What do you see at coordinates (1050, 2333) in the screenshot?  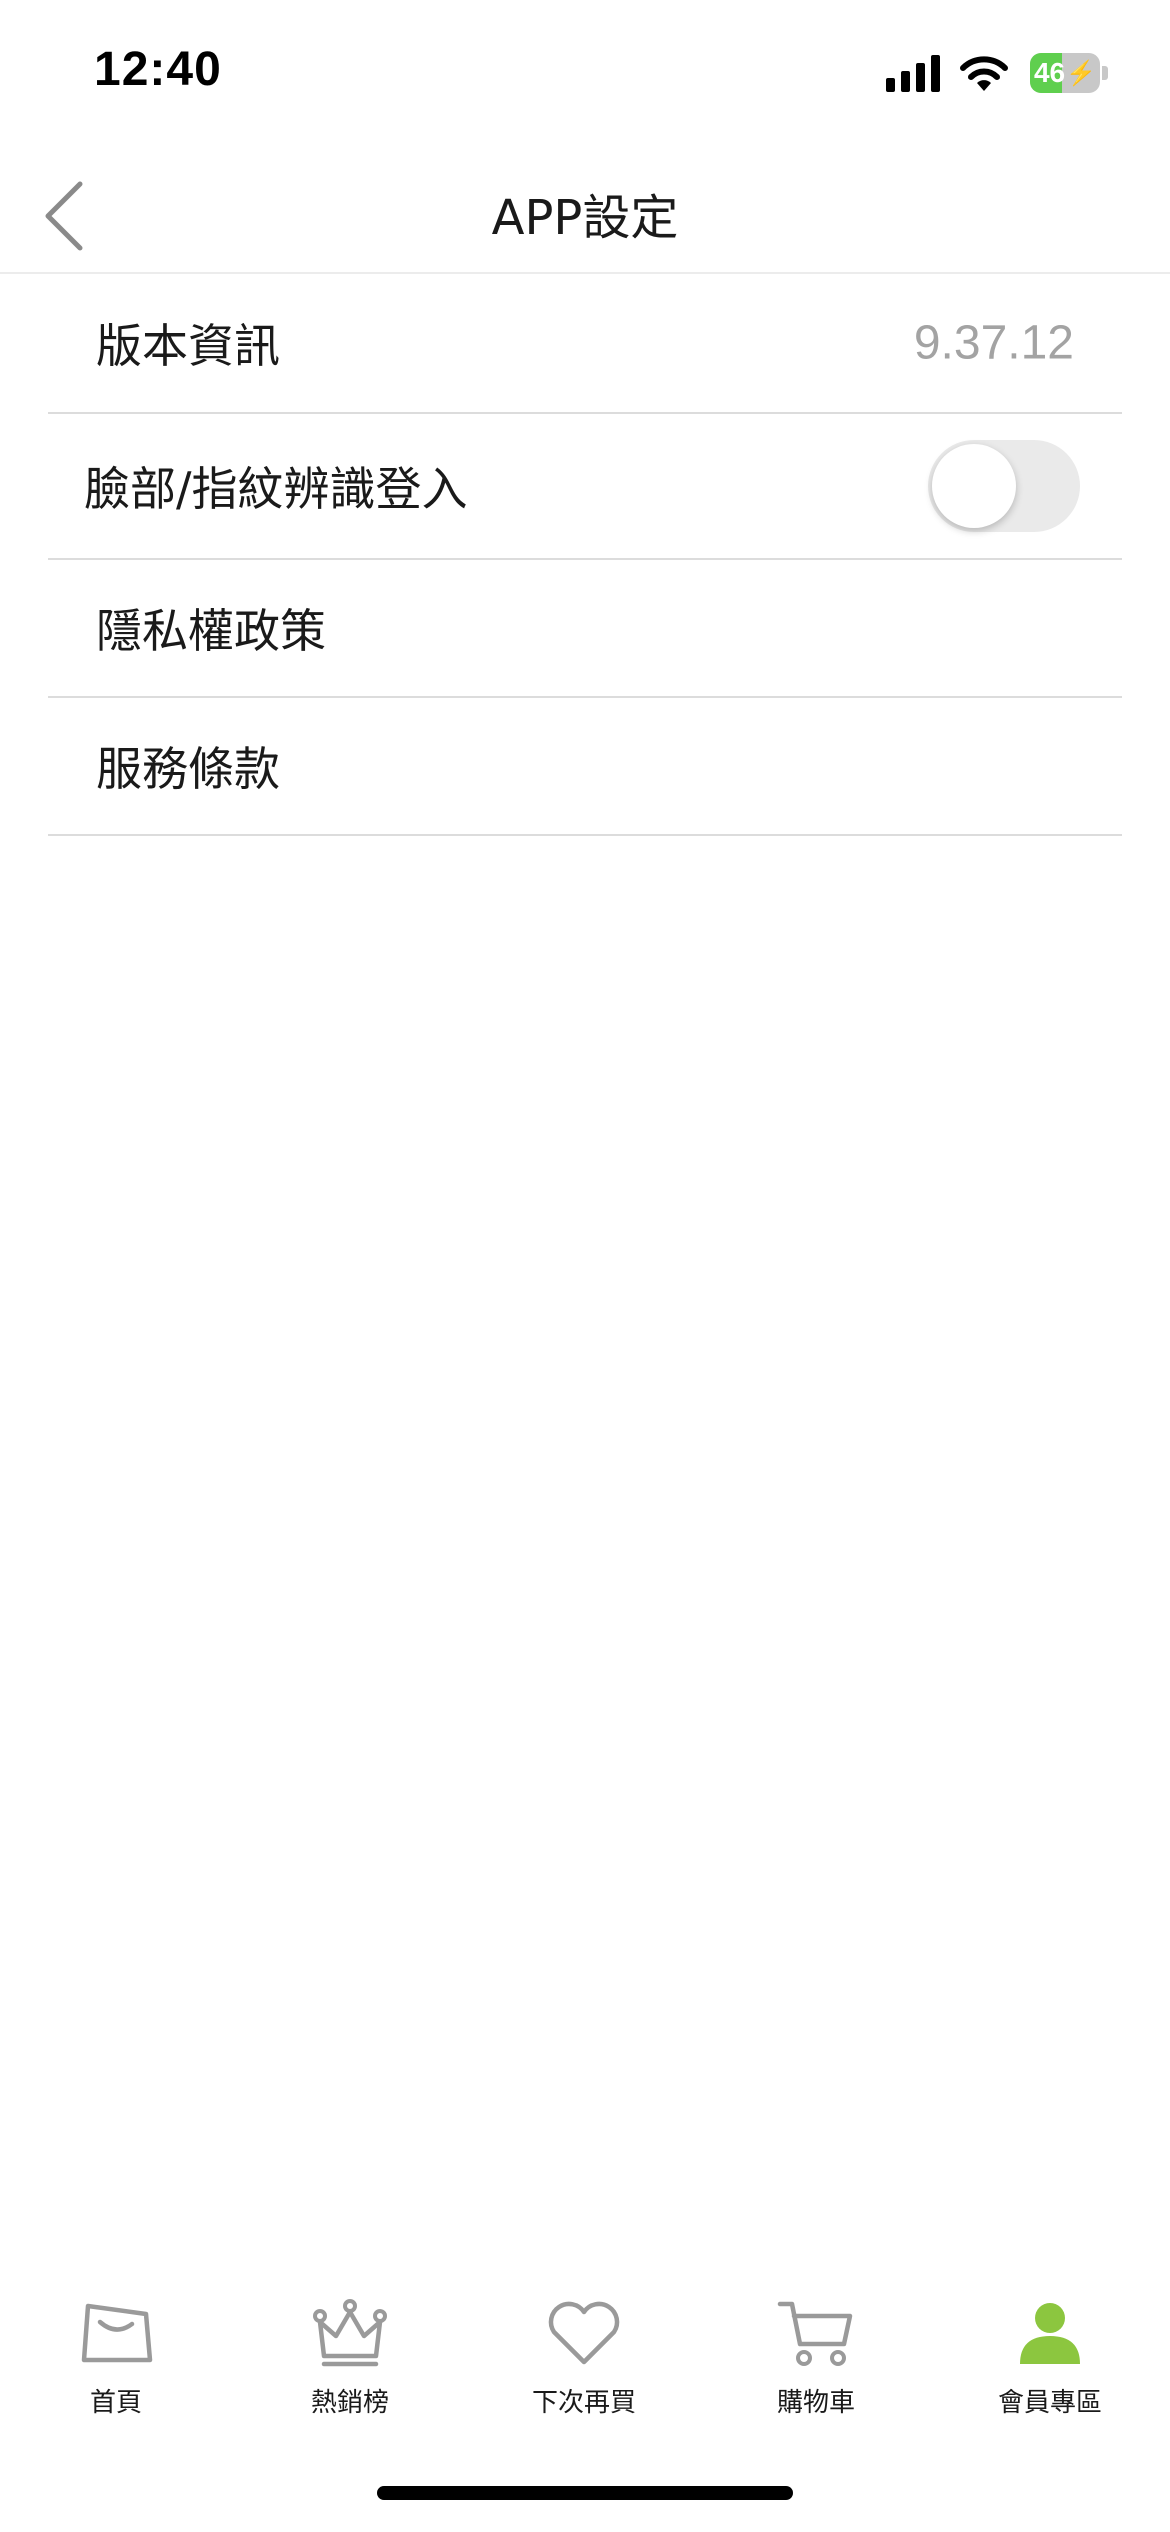 I see `member-icon` at bounding box center [1050, 2333].